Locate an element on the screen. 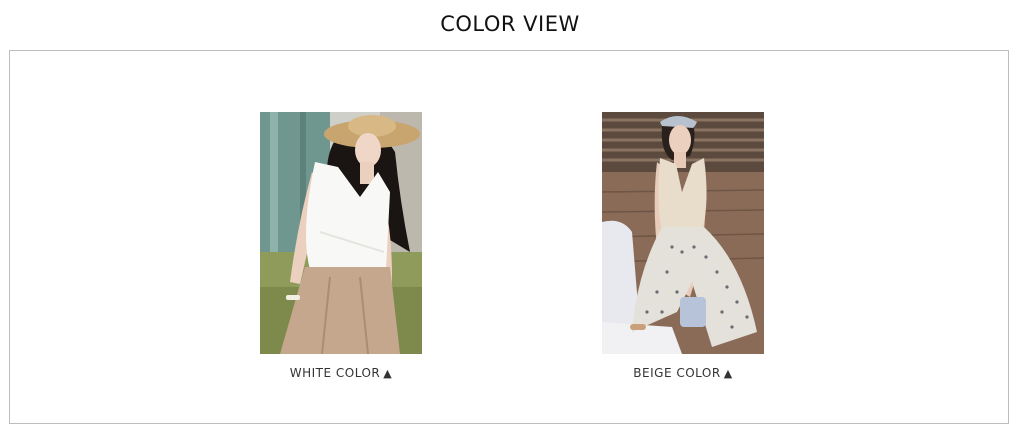 The height and width of the screenshot is (439, 1020). beige-color-caption: BEIGE COLOR ▲ is located at coordinates (683, 373).